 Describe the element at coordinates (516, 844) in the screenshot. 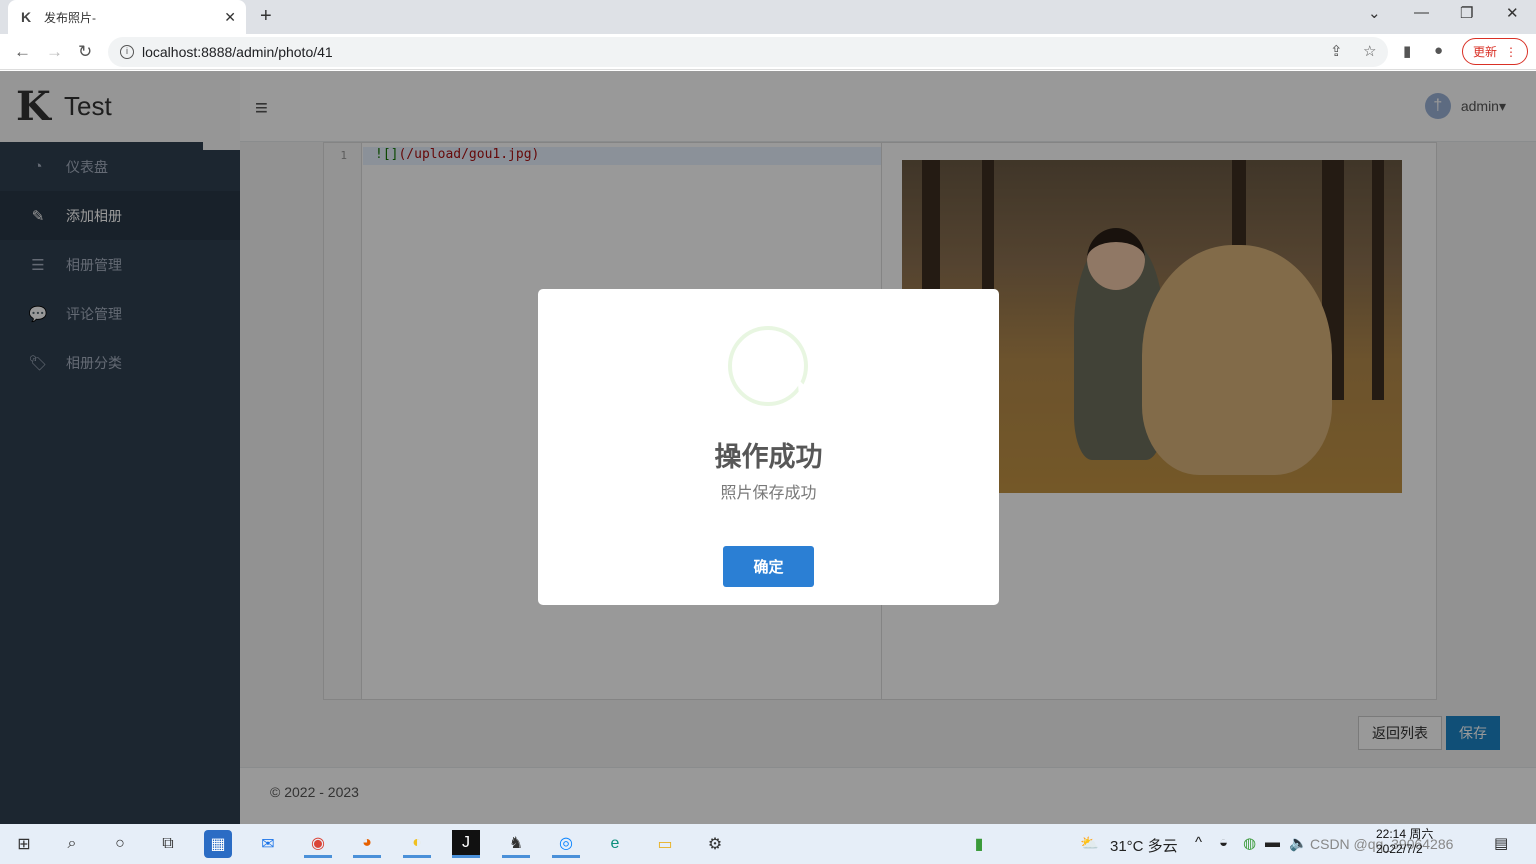

I see `navicat-icon: ♞` at that location.